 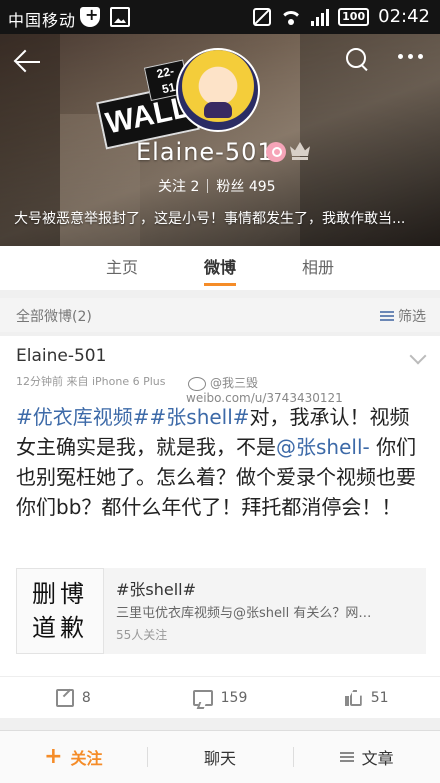 I want to click on comment-count: 159, so click(x=234, y=698).